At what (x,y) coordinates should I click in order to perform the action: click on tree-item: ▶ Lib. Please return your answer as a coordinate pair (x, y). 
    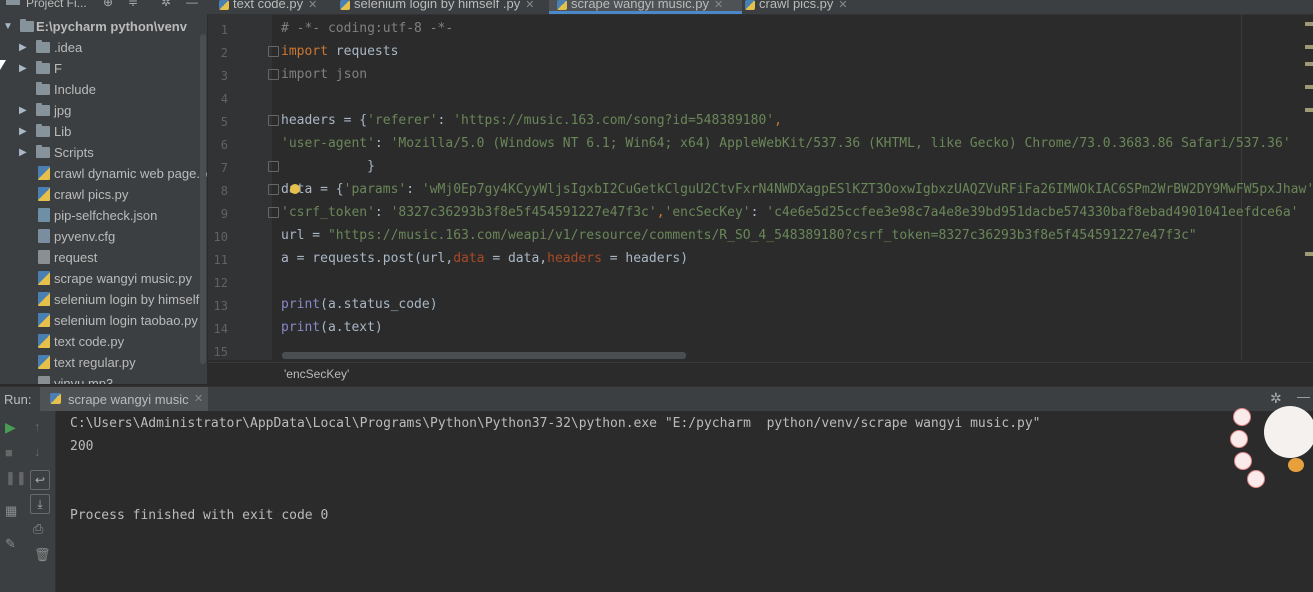
    Looking at the image, I should click on (100, 131).